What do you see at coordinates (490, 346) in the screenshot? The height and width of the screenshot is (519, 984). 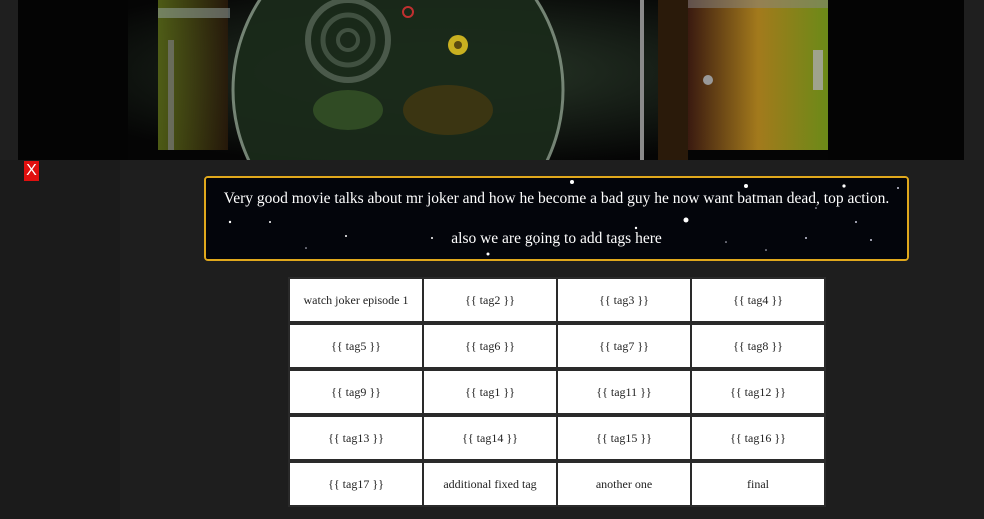 I see `tag-cell: {{ tag6 }}` at bounding box center [490, 346].